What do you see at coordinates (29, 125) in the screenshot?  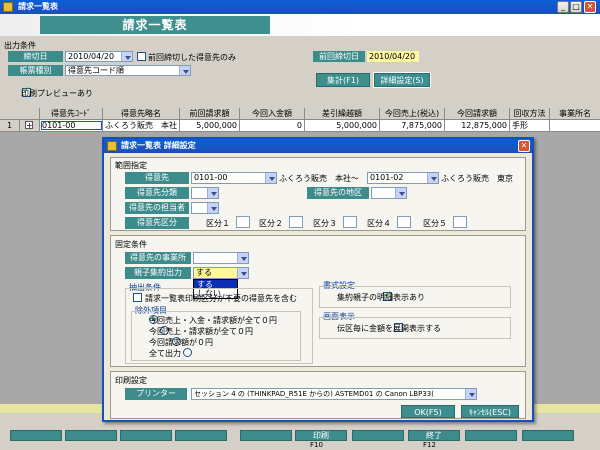 I see `expand-icon: +` at bounding box center [29, 125].